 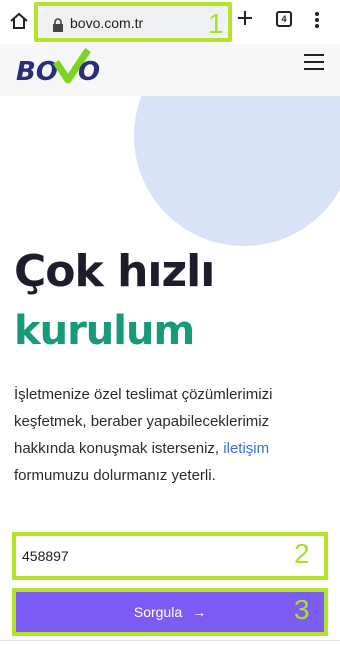 I want to click on hero-title-line1: Çok hızlı, so click(x=114, y=271).